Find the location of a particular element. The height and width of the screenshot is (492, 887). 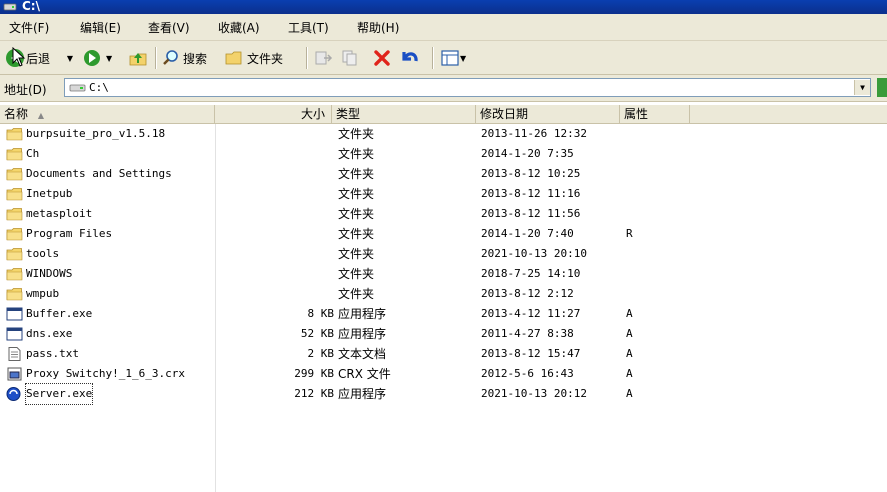

address-dropdown-button: ▼ is located at coordinates (862, 87).